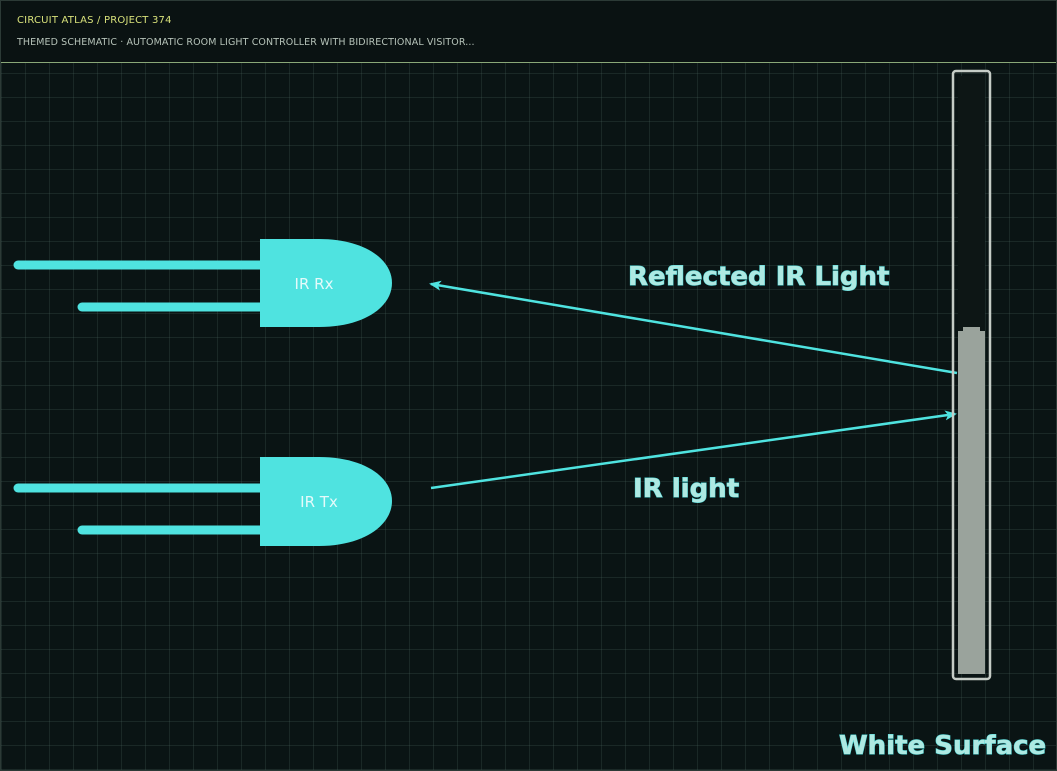  Describe the element at coordinates (942, 746) in the screenshot. I see `white-surface-label: White Surface` at that location.